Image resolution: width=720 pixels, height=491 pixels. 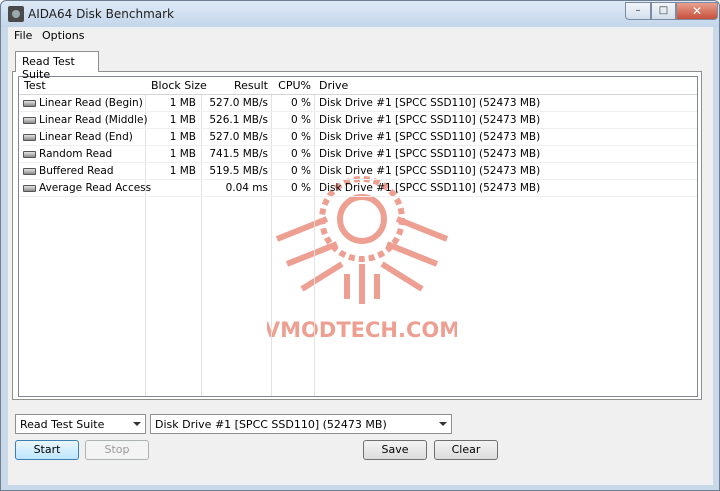 I want to click on menu-options: Options, so click(x=63, y=35).